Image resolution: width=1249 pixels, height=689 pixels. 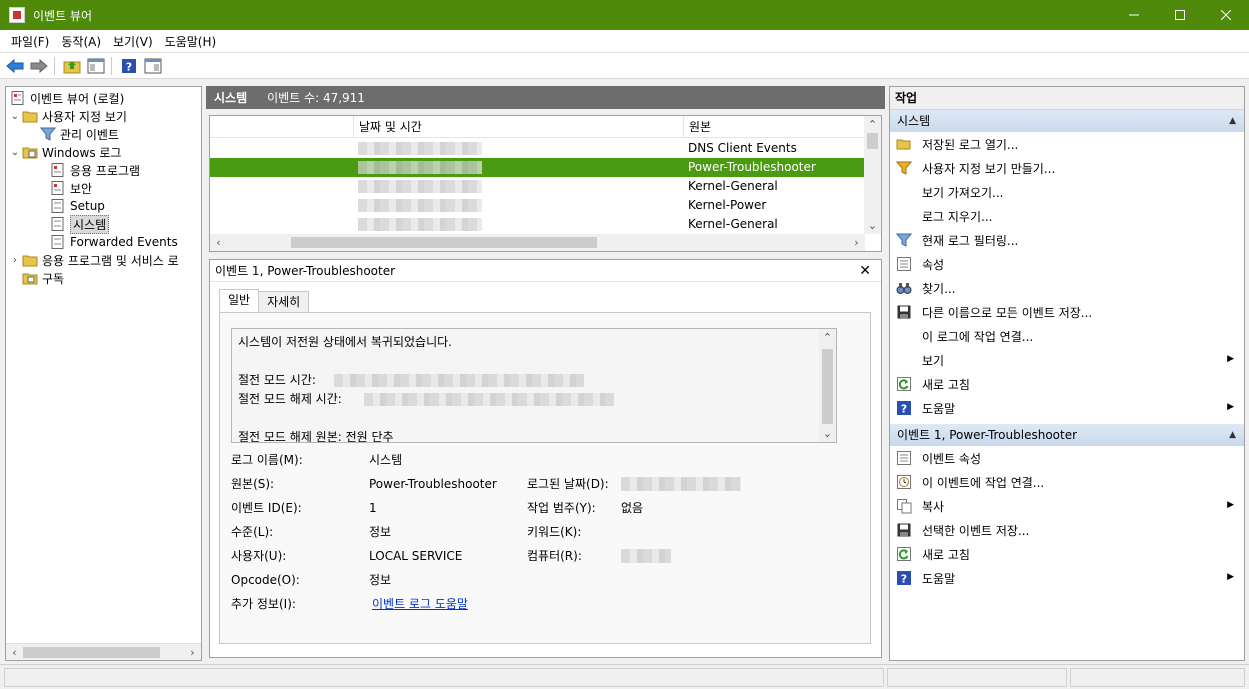 What do you see at coordinates (1134, 15) in the screenshot?
I see `minimize-button` at bounding box center [1134, 15].